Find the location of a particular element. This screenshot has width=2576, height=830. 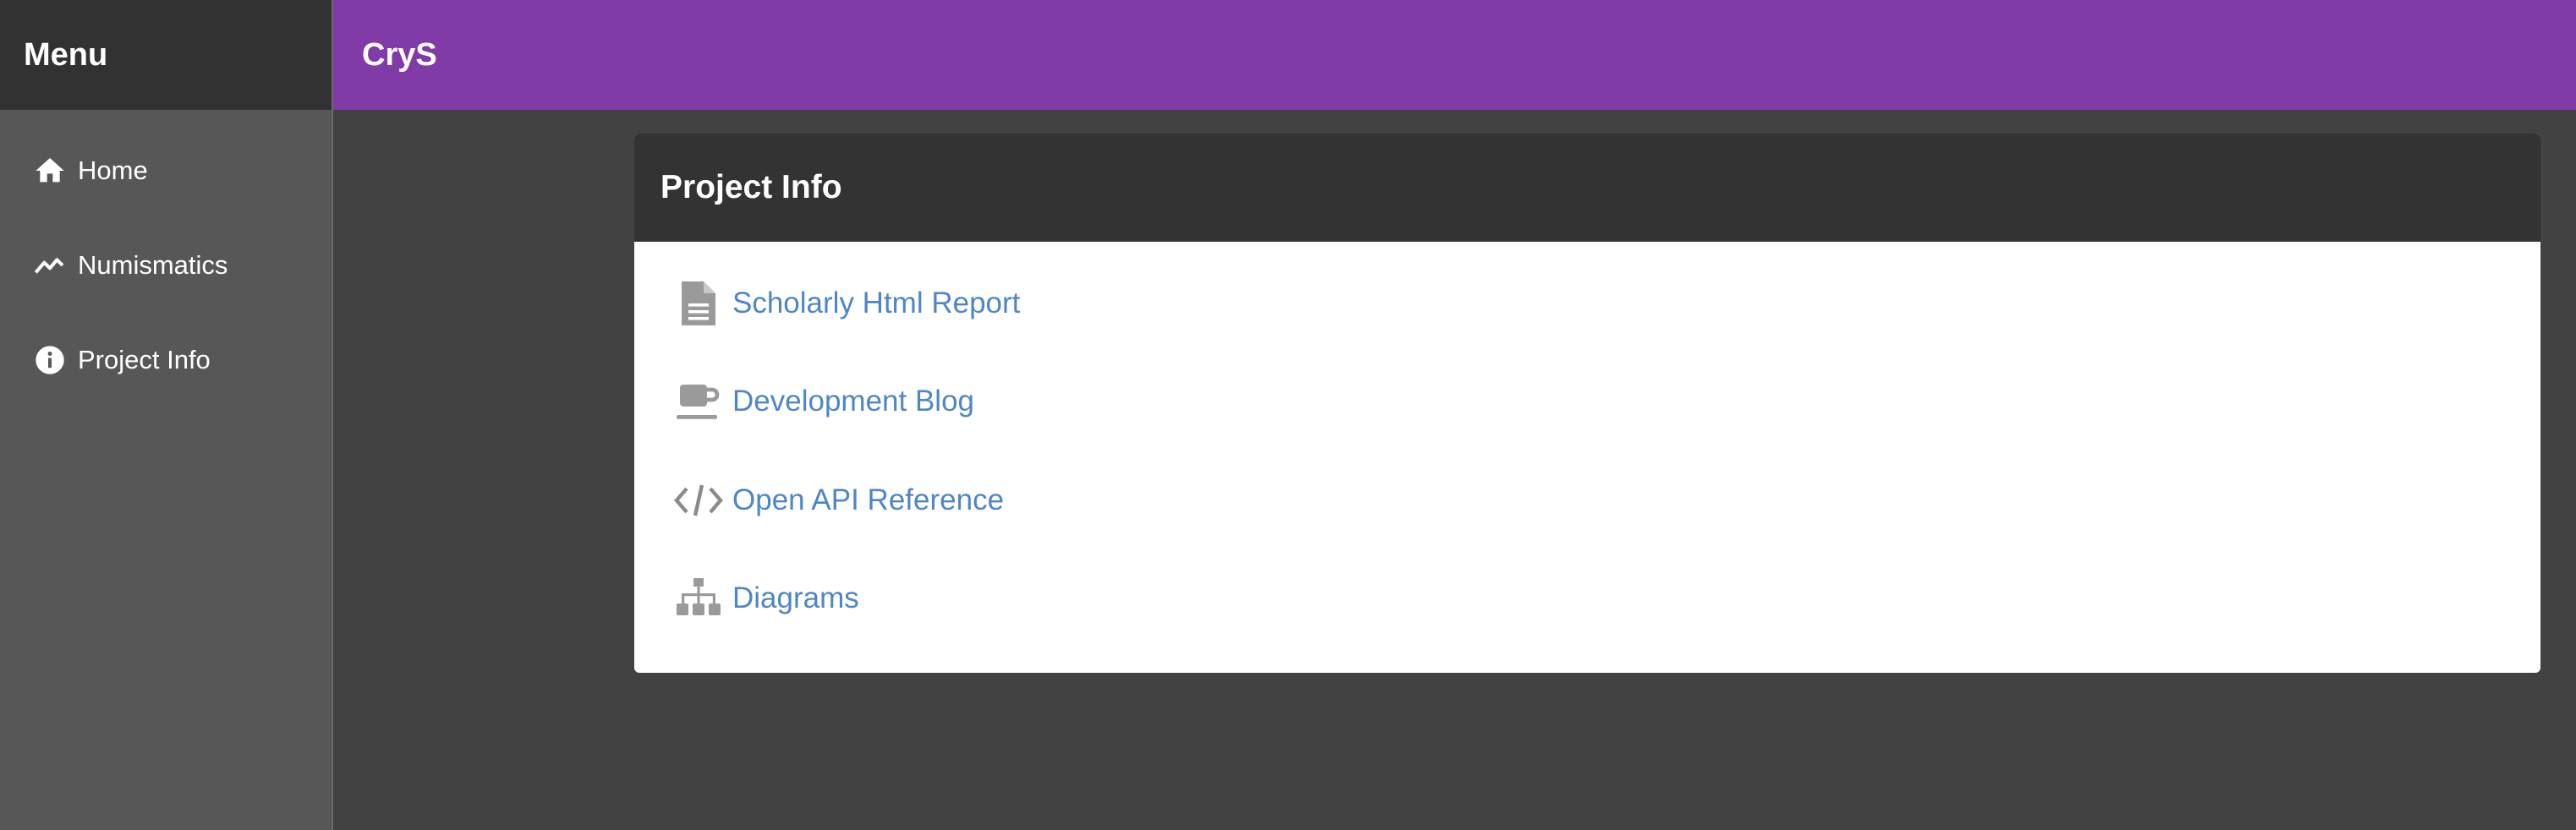

sidebar-item-home: Home is located at coordinates (90, 171).